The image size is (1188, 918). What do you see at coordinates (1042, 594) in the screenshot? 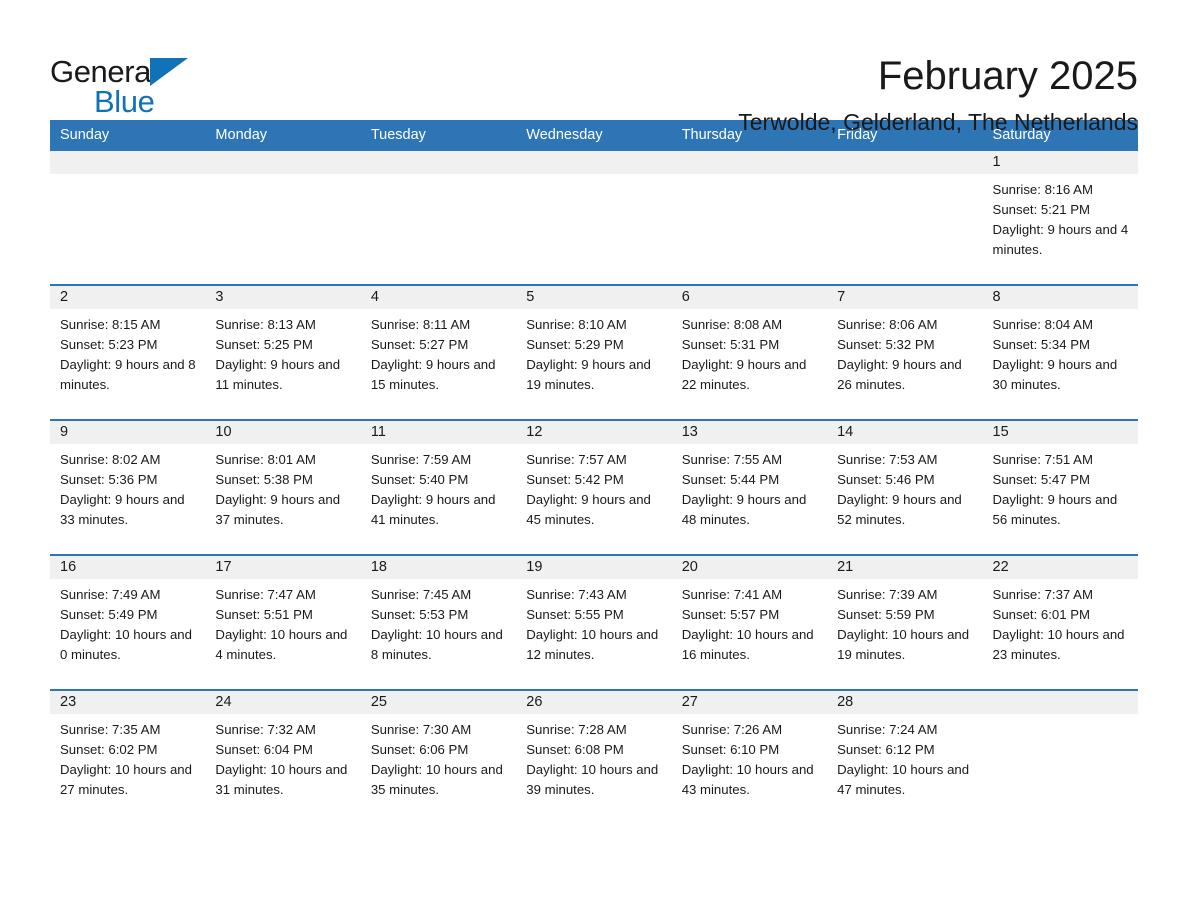
I see `sunrise-text: Sunrise: 7:37 AM` at bounding box center [1042, 594].